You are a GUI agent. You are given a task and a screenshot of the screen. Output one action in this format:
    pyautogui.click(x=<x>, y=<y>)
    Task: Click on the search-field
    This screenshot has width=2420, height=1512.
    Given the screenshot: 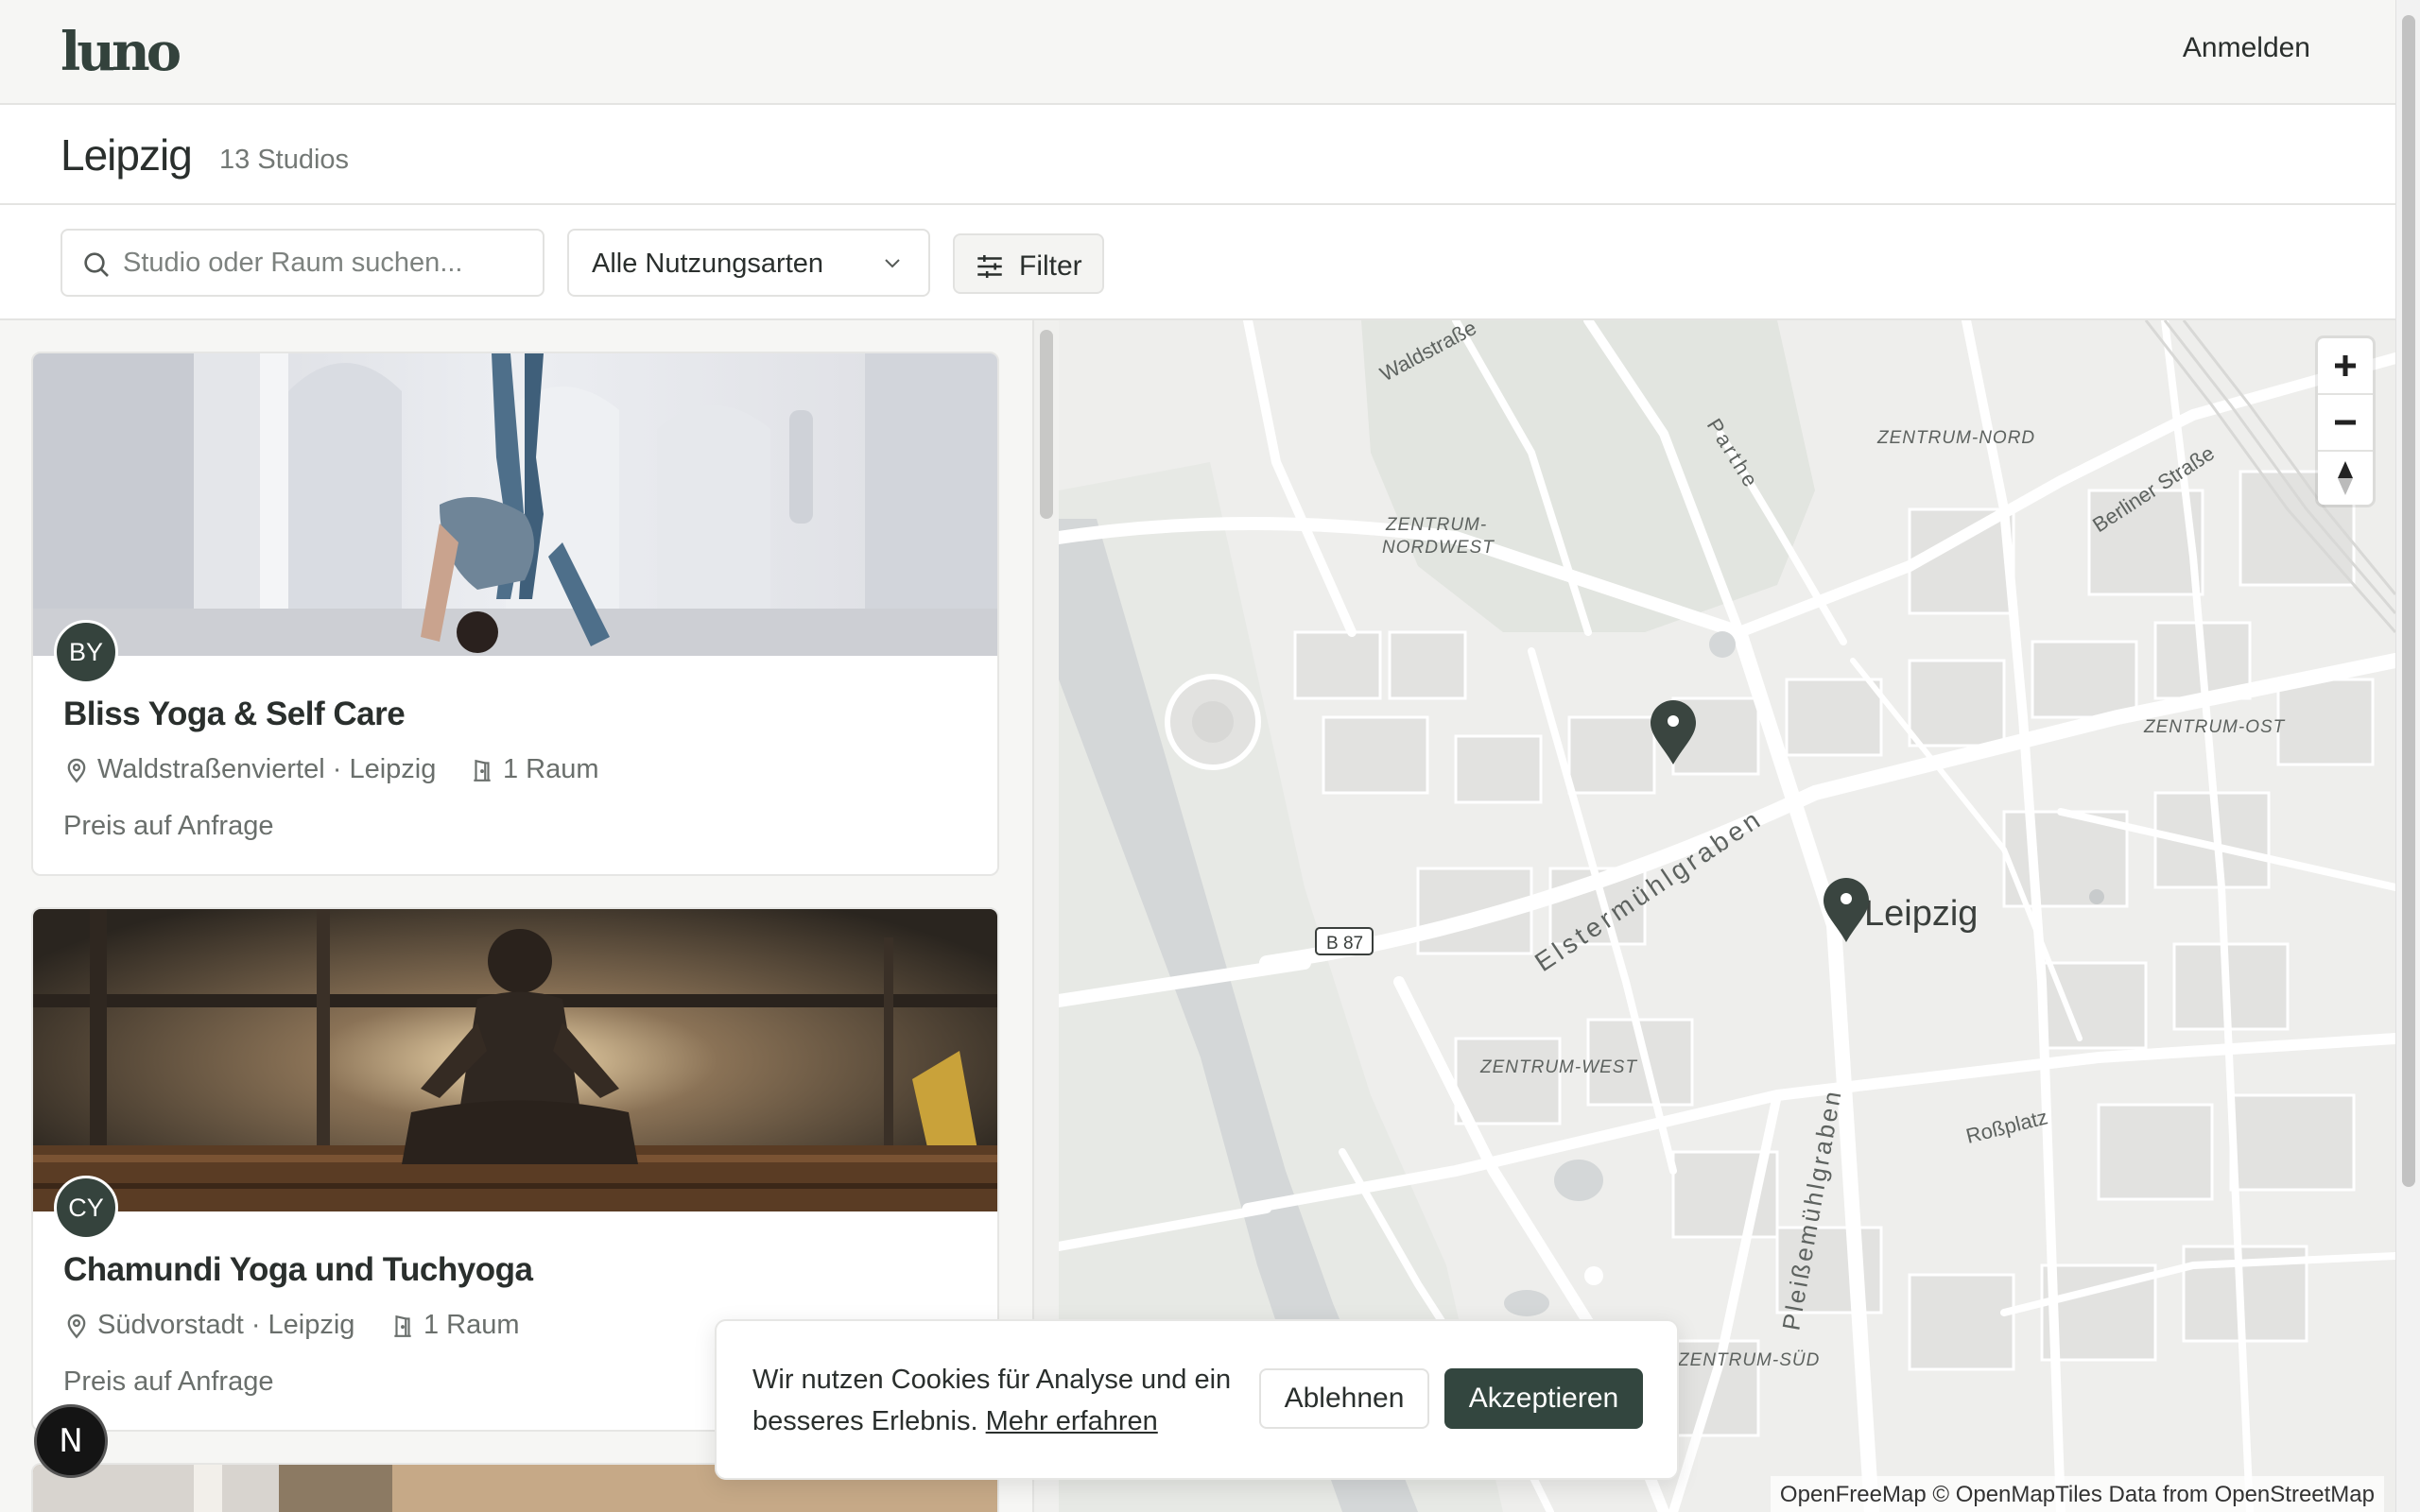 What is the action you would take?
    pyautogui.click(x=302, y=263)
    